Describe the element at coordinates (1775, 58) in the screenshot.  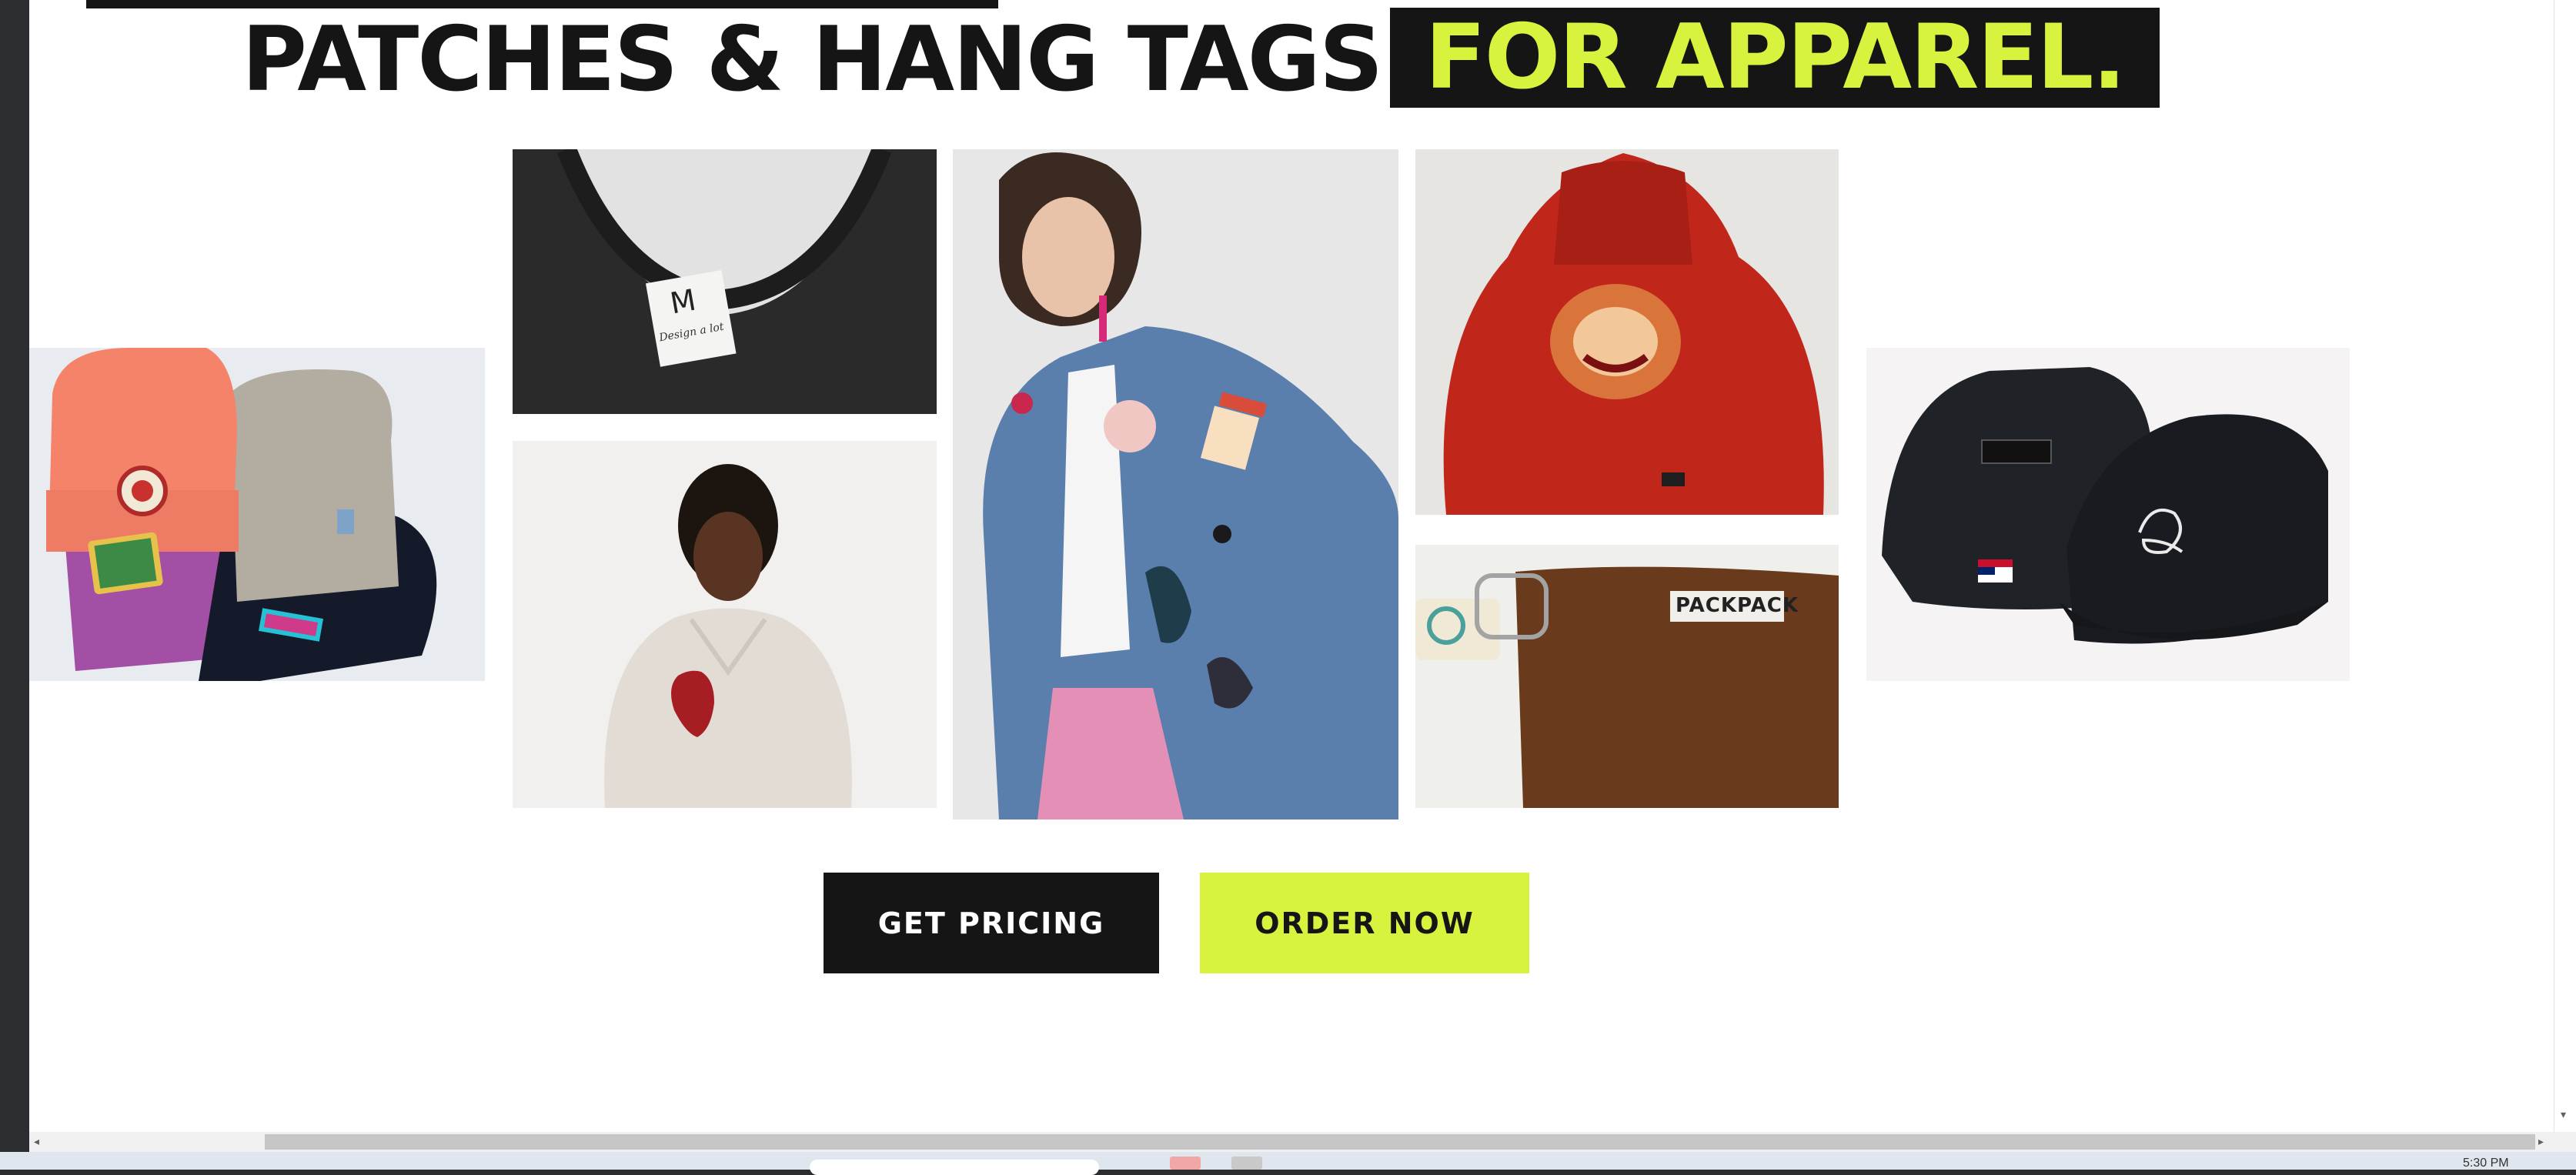
I see `headline-accent-text: FOR APPAREL.` at that location.